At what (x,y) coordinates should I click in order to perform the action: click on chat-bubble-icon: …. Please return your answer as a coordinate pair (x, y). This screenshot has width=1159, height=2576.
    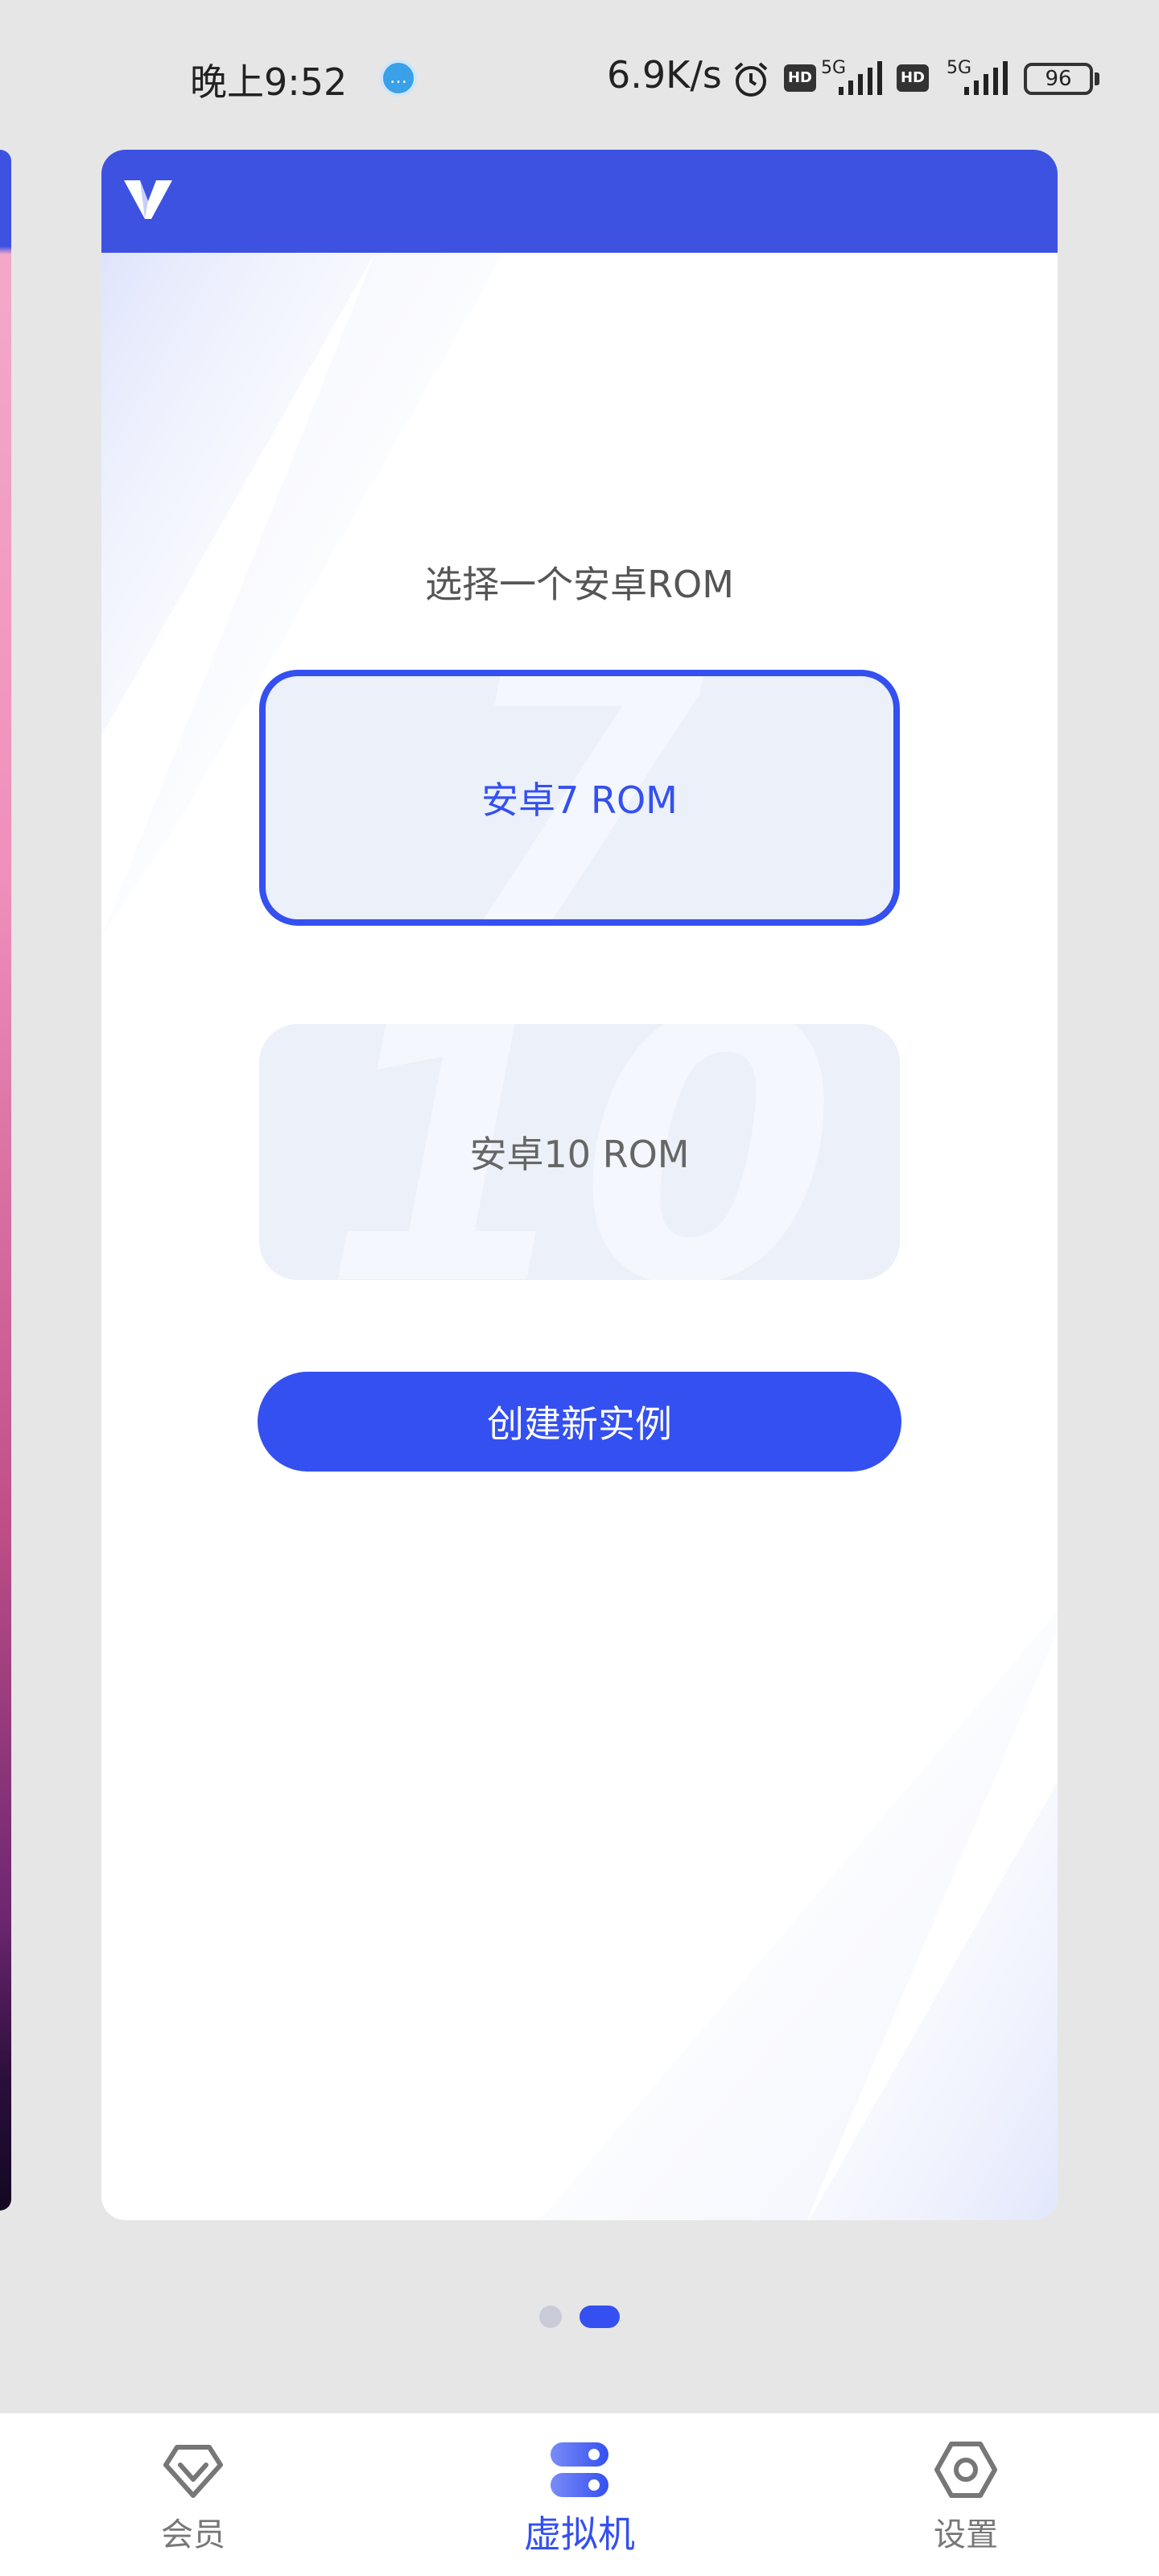
    Looking at the image, I should click on (398, 78).